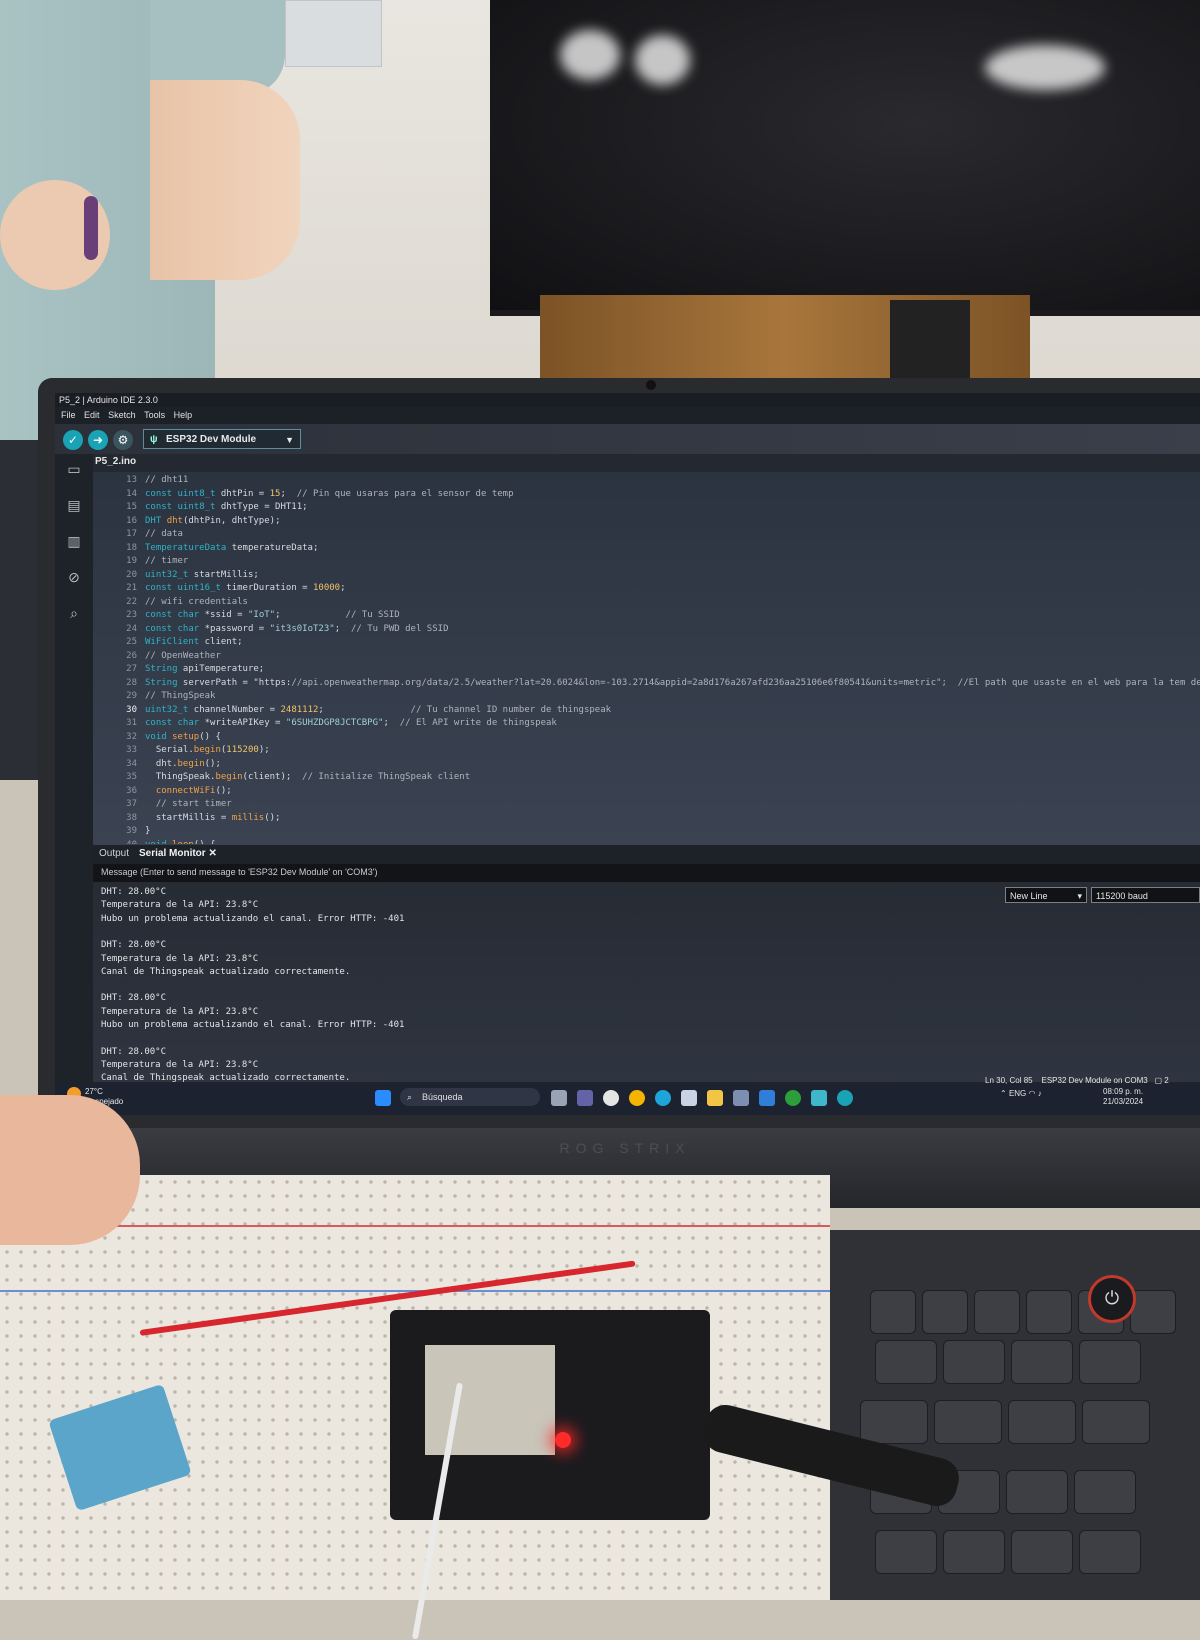 This screenshot has width=1200, height=1640. What do you see at coordinates (68, 415) in the screenshot?
I see `menu-file: File` at bounding box center [68, 415].